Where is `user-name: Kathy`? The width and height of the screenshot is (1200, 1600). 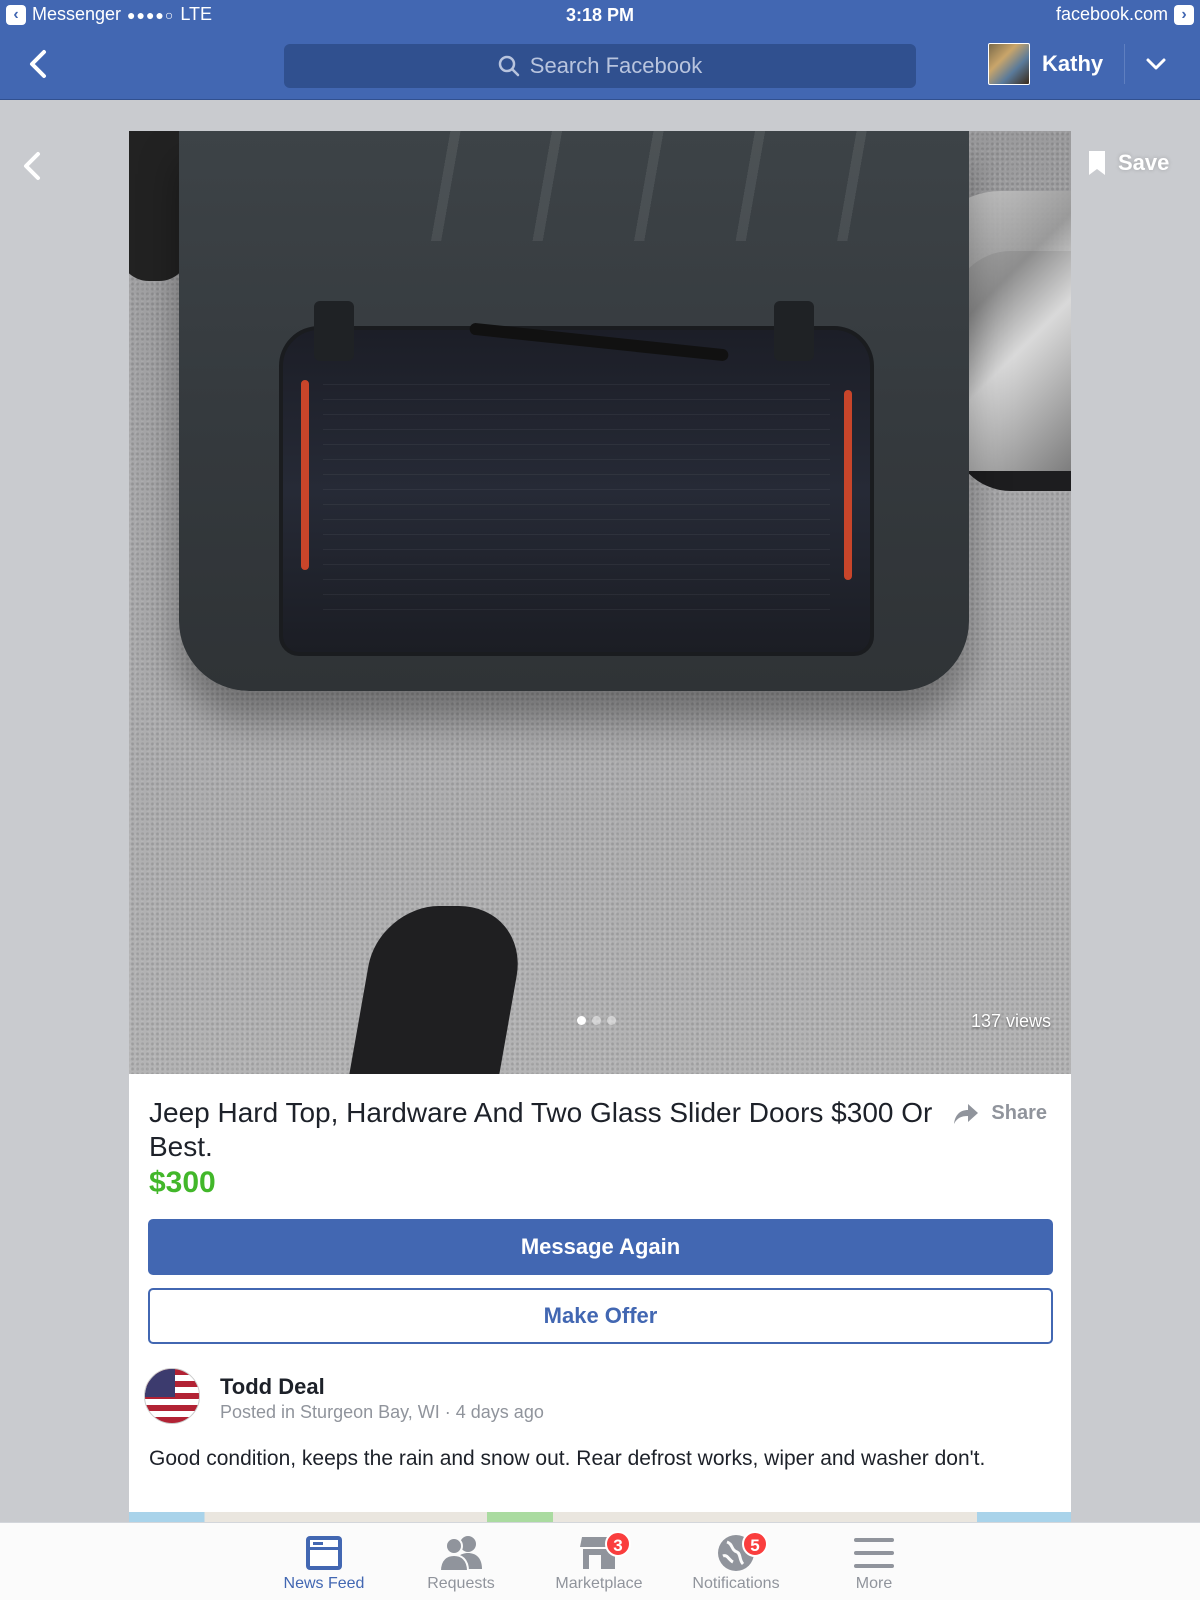 user-name: Kathy is located at coordinates (1073, 63).